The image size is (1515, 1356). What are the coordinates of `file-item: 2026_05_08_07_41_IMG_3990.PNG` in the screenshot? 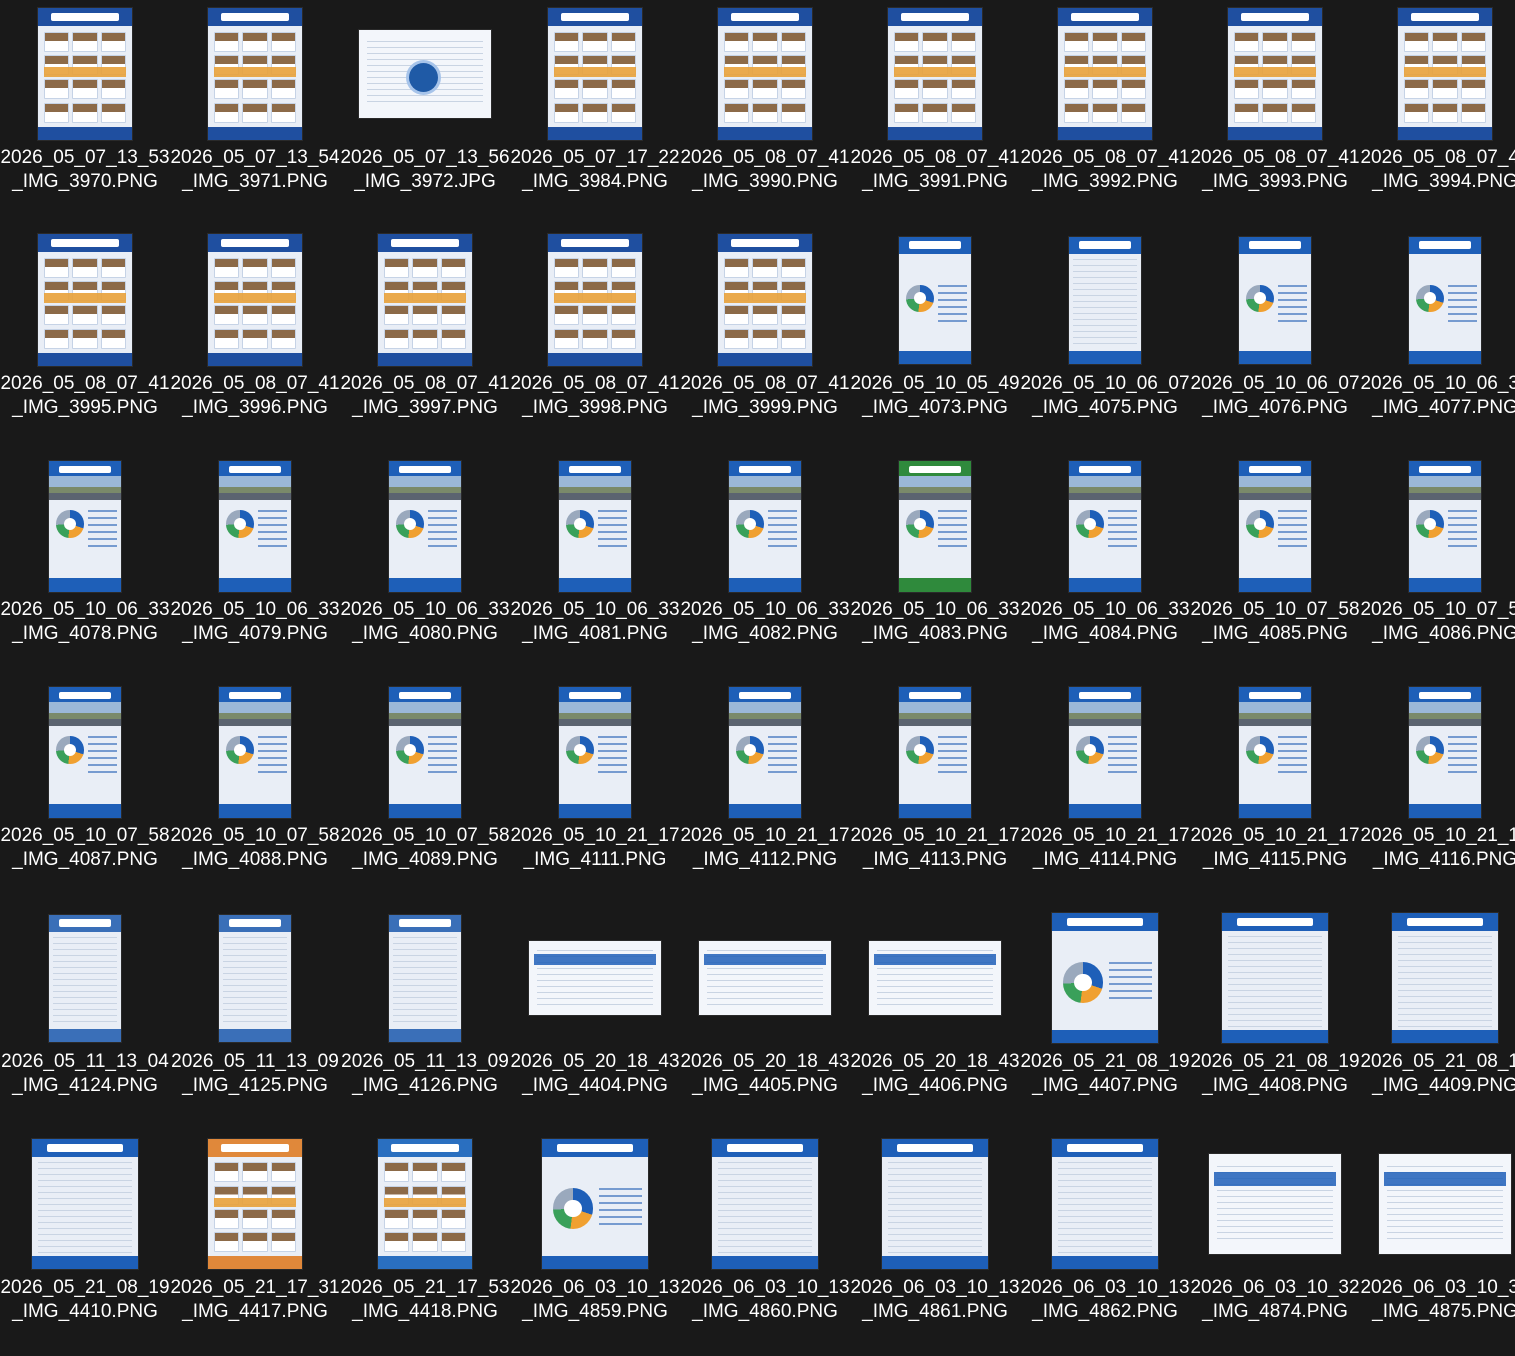 It's located at (765, 113).